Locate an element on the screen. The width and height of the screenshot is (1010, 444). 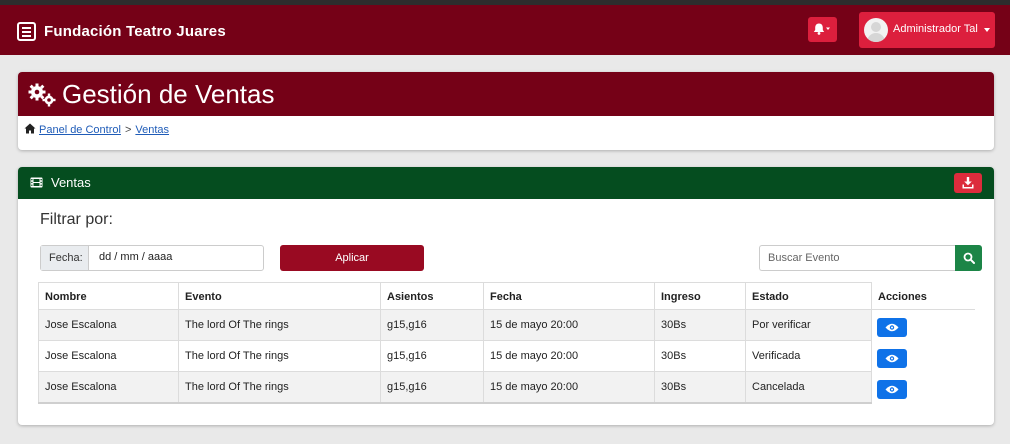
sales-card-title: Ventas is located at coordinates (71, 182).